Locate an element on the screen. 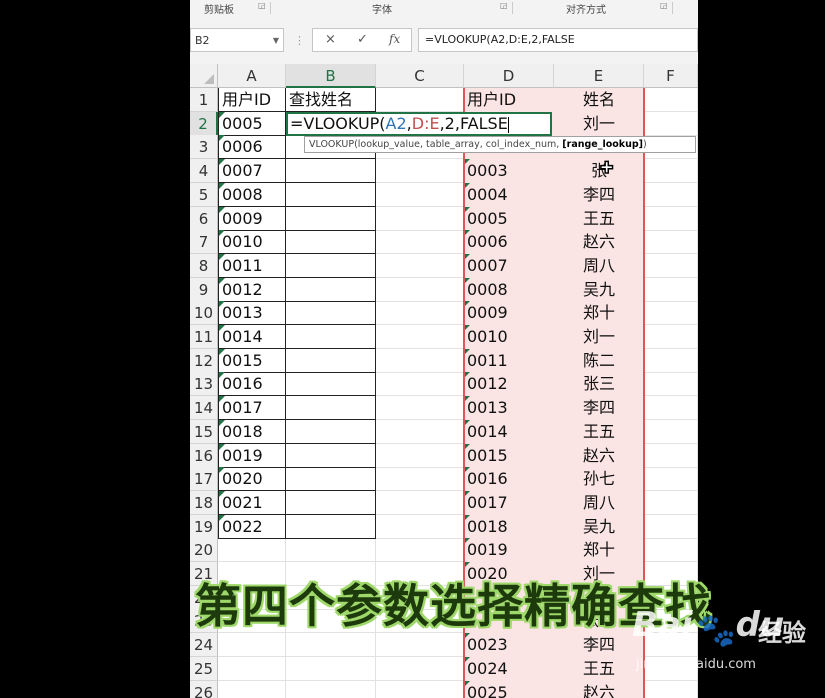  cell-a18: 0021 is located at coordinates (252, 502).